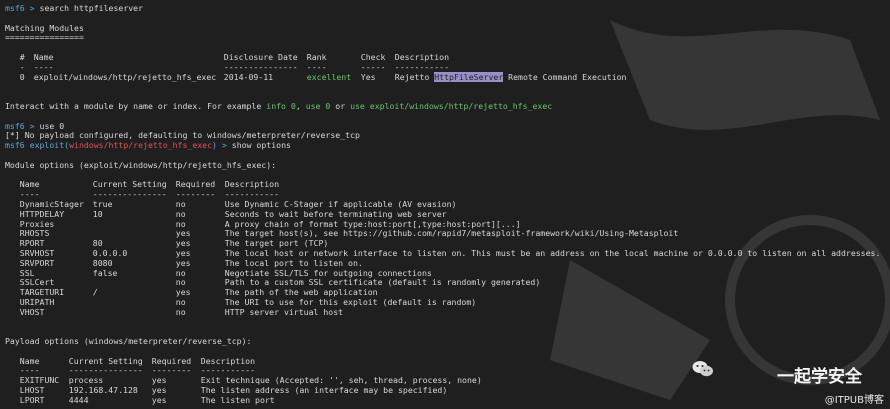 Image resolution: width=890 pixels, height=409 pixels. What do you see at coordinates (445, 400) in the screenshot?
I see `table-row: LPORT 4444 yes The listen port` at bounding box center [445, 400].